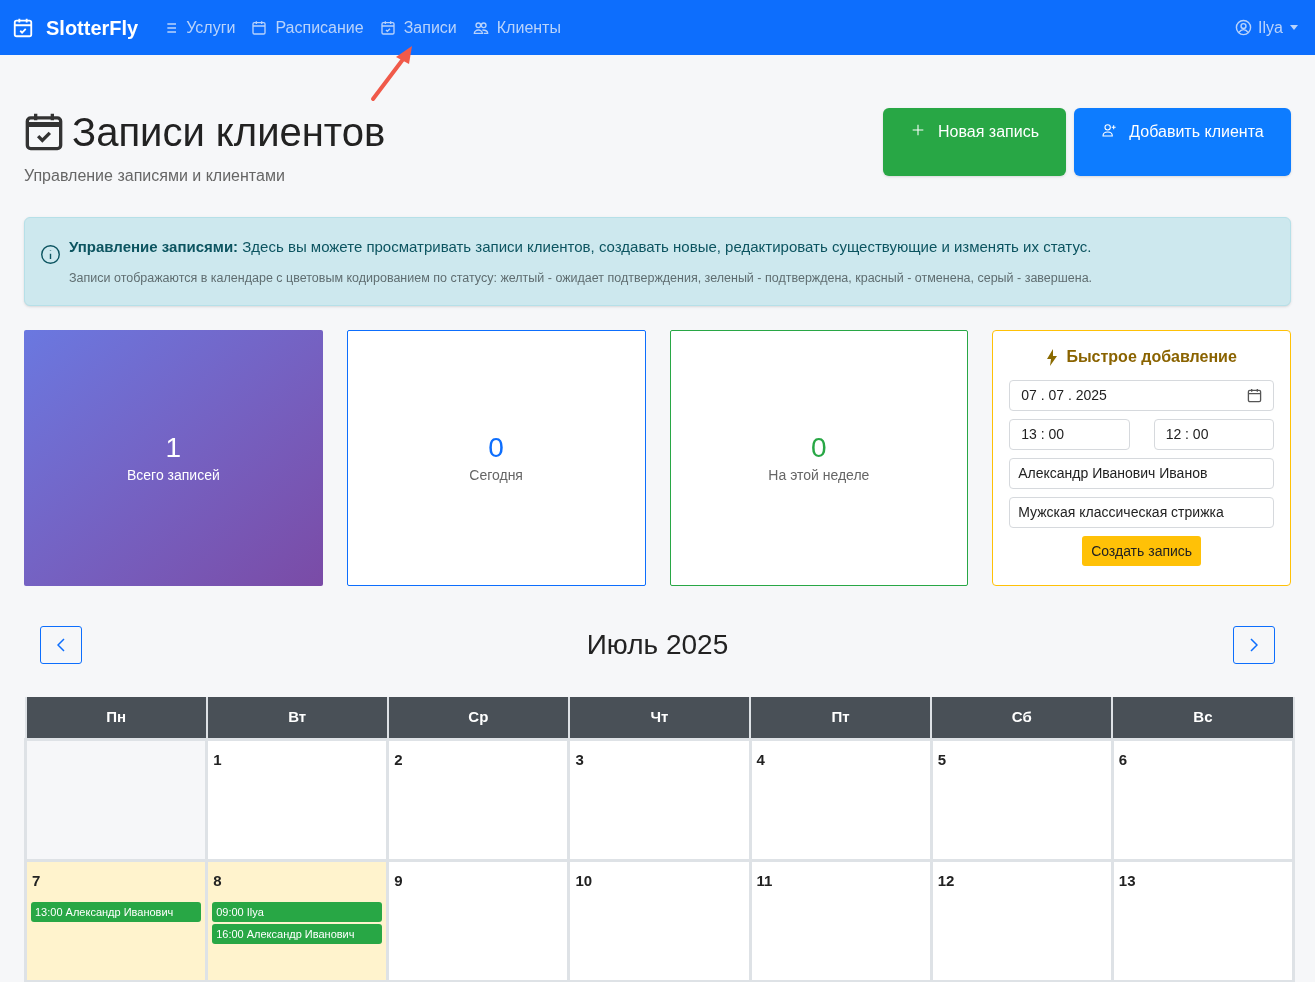  What do you see at coordinates (581, 247) in the screenshot?
I see `alert-text: Управление записями: Здесь вы можете просматривать записи клиентов, создавать новые, редактировать существующие и изменять их статус.` at bounding box center [581, 247].